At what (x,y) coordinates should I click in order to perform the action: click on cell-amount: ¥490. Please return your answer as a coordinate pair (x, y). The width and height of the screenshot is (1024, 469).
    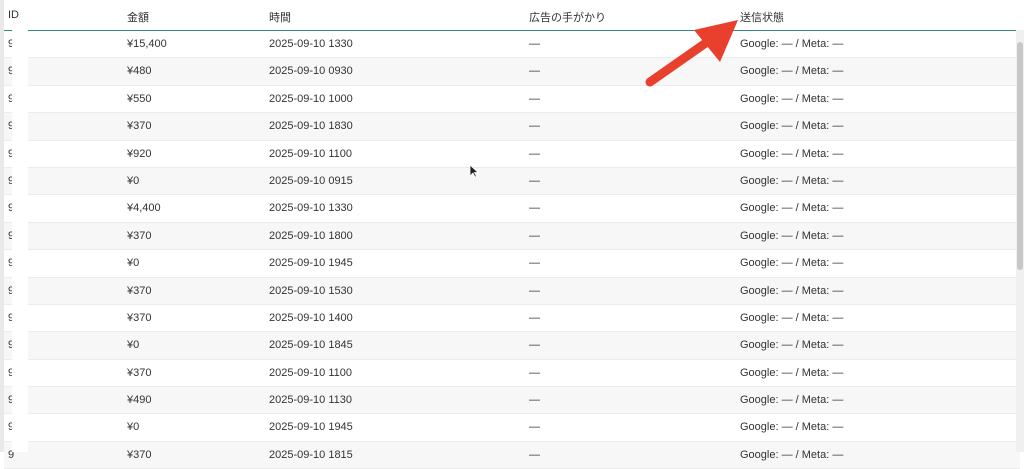
    Looking at the image, I should click on (139, 400).